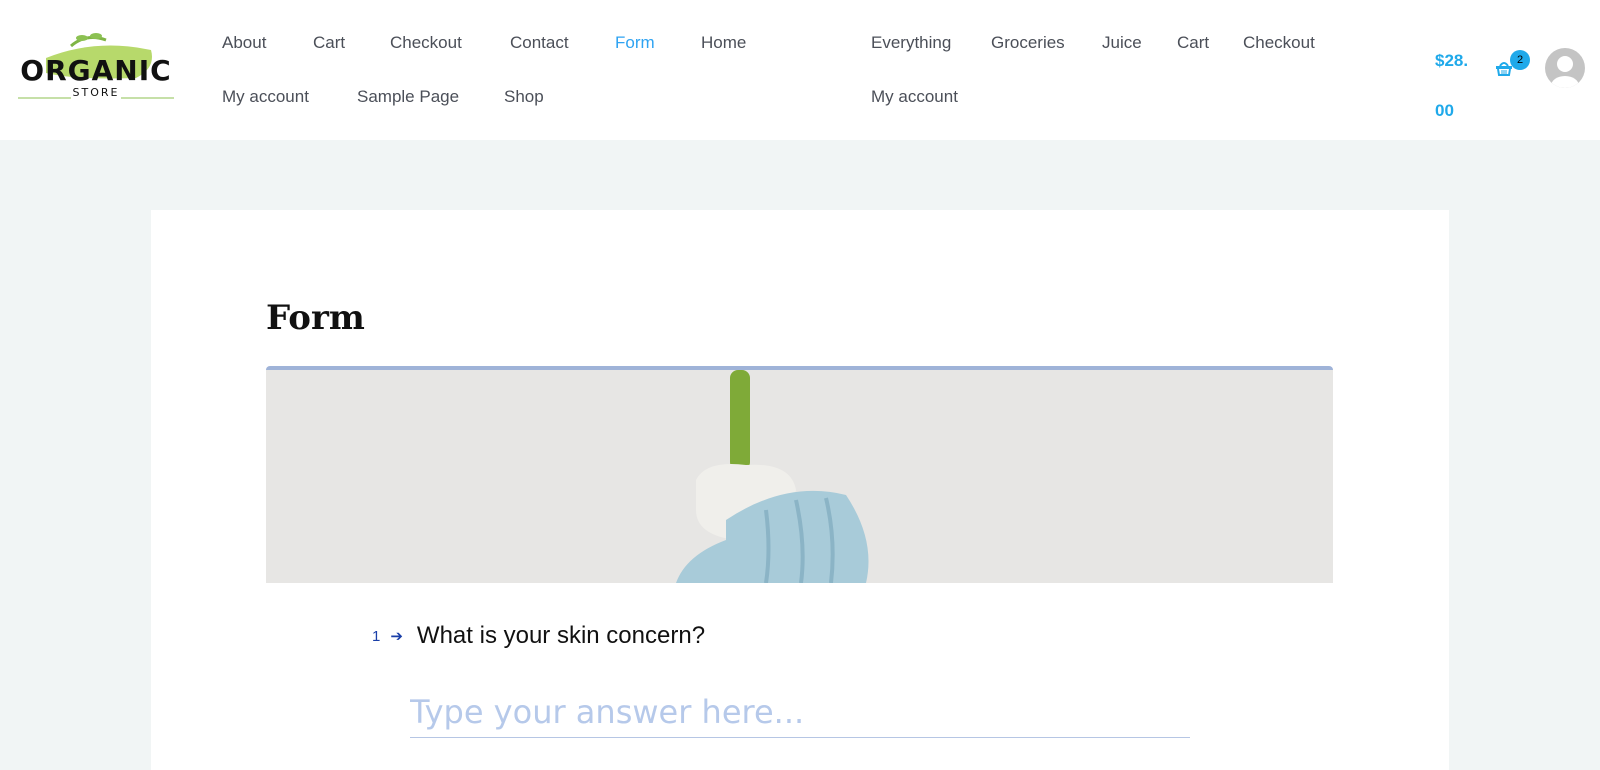 The width and height of the screenshot is (1600, 770). I want to click on nav-form: Form, so click(635, 43).